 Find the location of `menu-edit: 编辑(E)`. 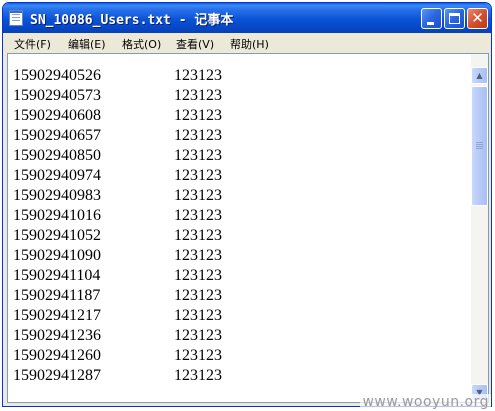

menu-edit: 编辑(E) is located at coordinates (87, 44).